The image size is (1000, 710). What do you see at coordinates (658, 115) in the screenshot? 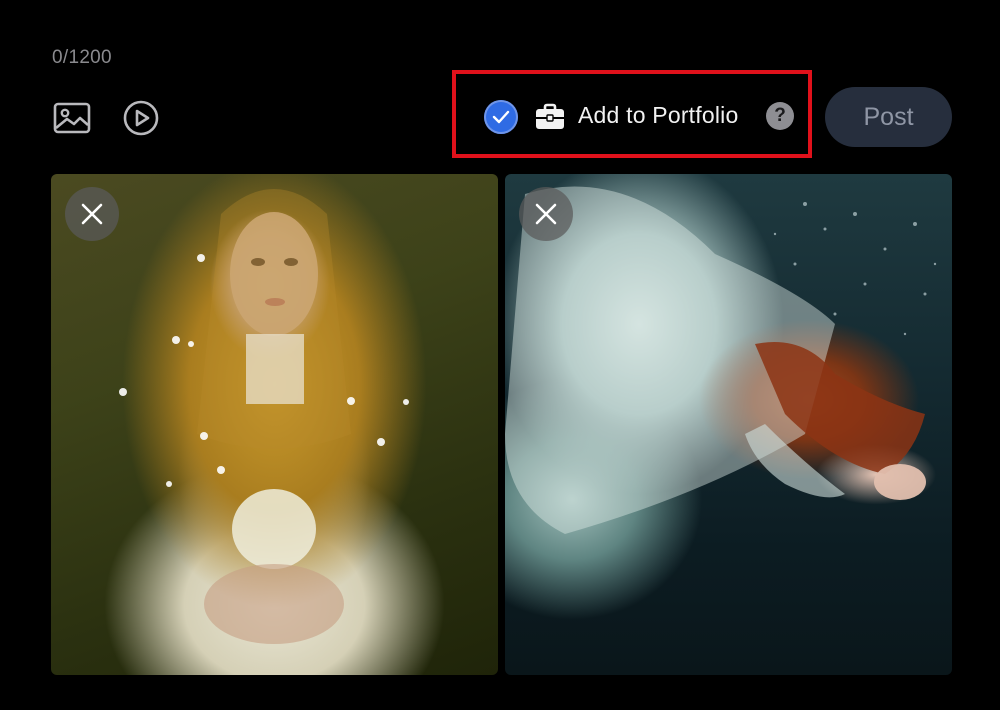
I see `add-to-portfolio-label: Add to Portfolio` at bounding box center [658, 115].